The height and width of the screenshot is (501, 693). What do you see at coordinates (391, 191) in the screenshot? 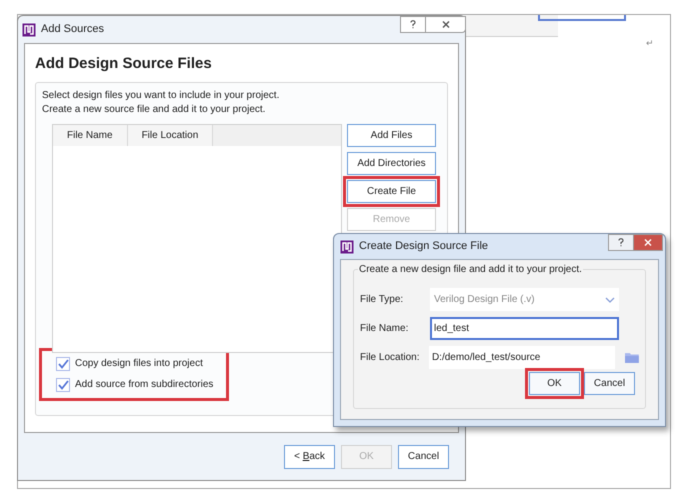
I see `side-button: Create File` at bounding box center [391, 191].